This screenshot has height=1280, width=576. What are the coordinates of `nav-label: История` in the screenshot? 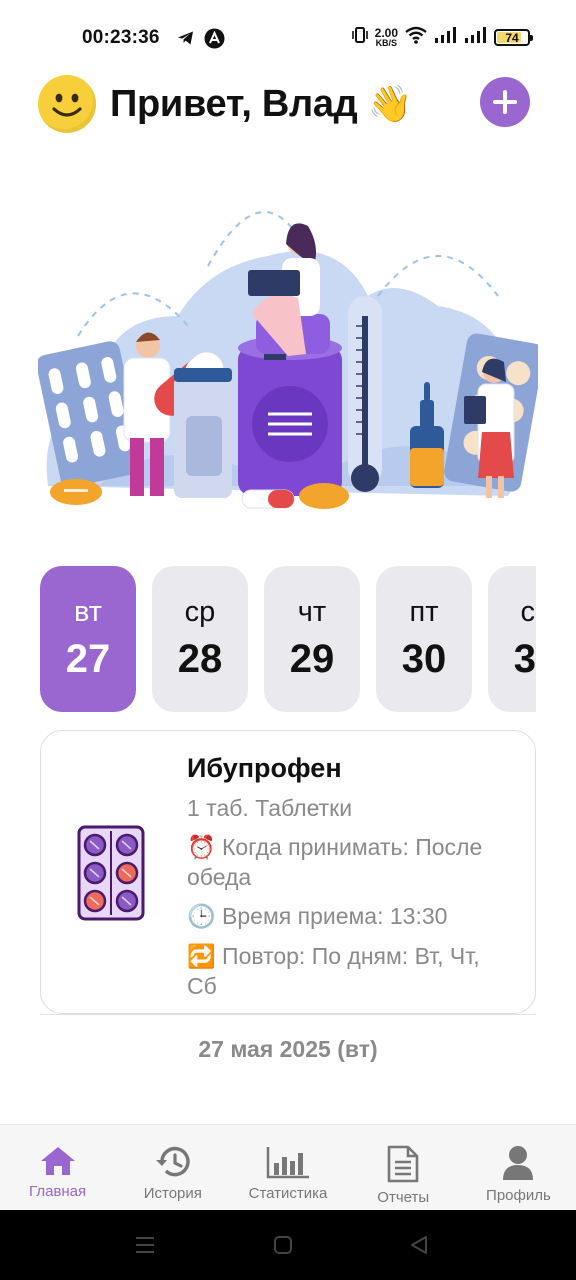 It's located at (172, 1193).